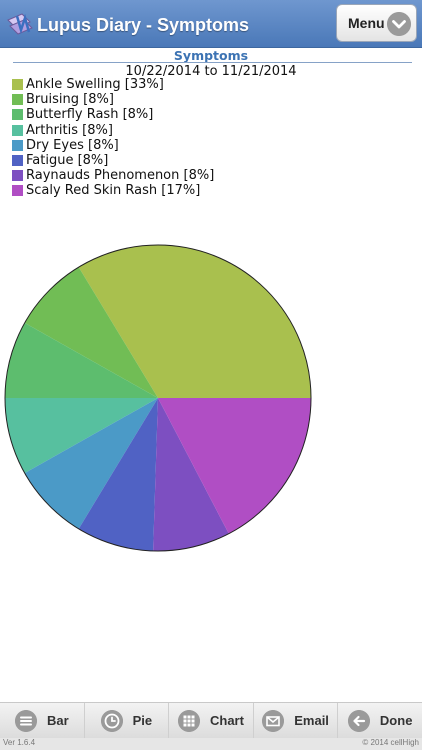 This screenshot has height=750, width=422. I want to click on legend-label: Arthritis [8%], so click(69, 130).